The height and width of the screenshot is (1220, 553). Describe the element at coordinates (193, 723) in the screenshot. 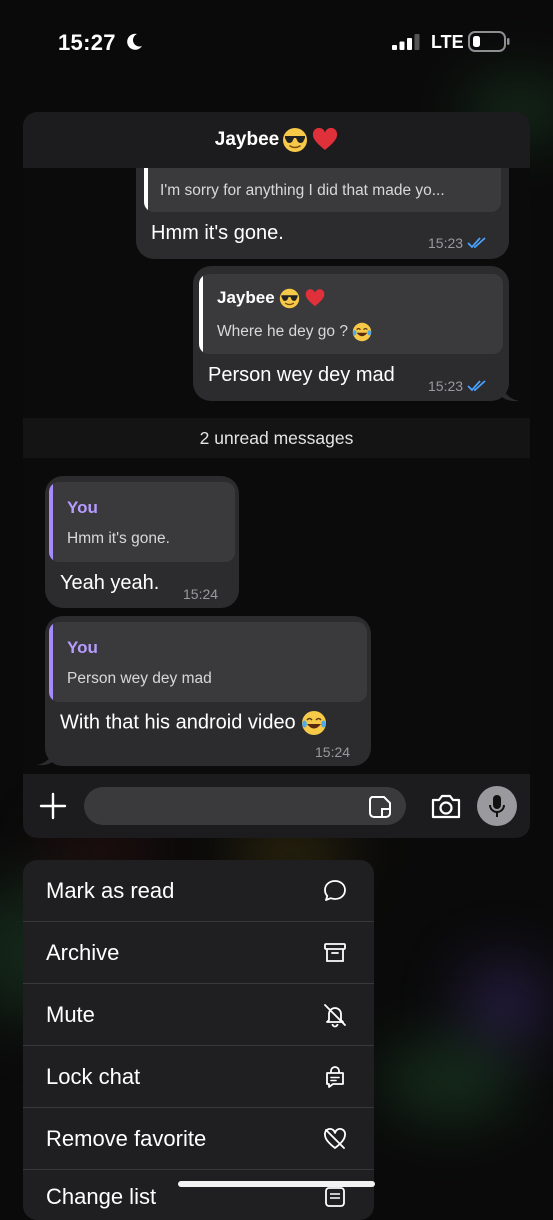

I see `message-text: With that his android video` at that location.